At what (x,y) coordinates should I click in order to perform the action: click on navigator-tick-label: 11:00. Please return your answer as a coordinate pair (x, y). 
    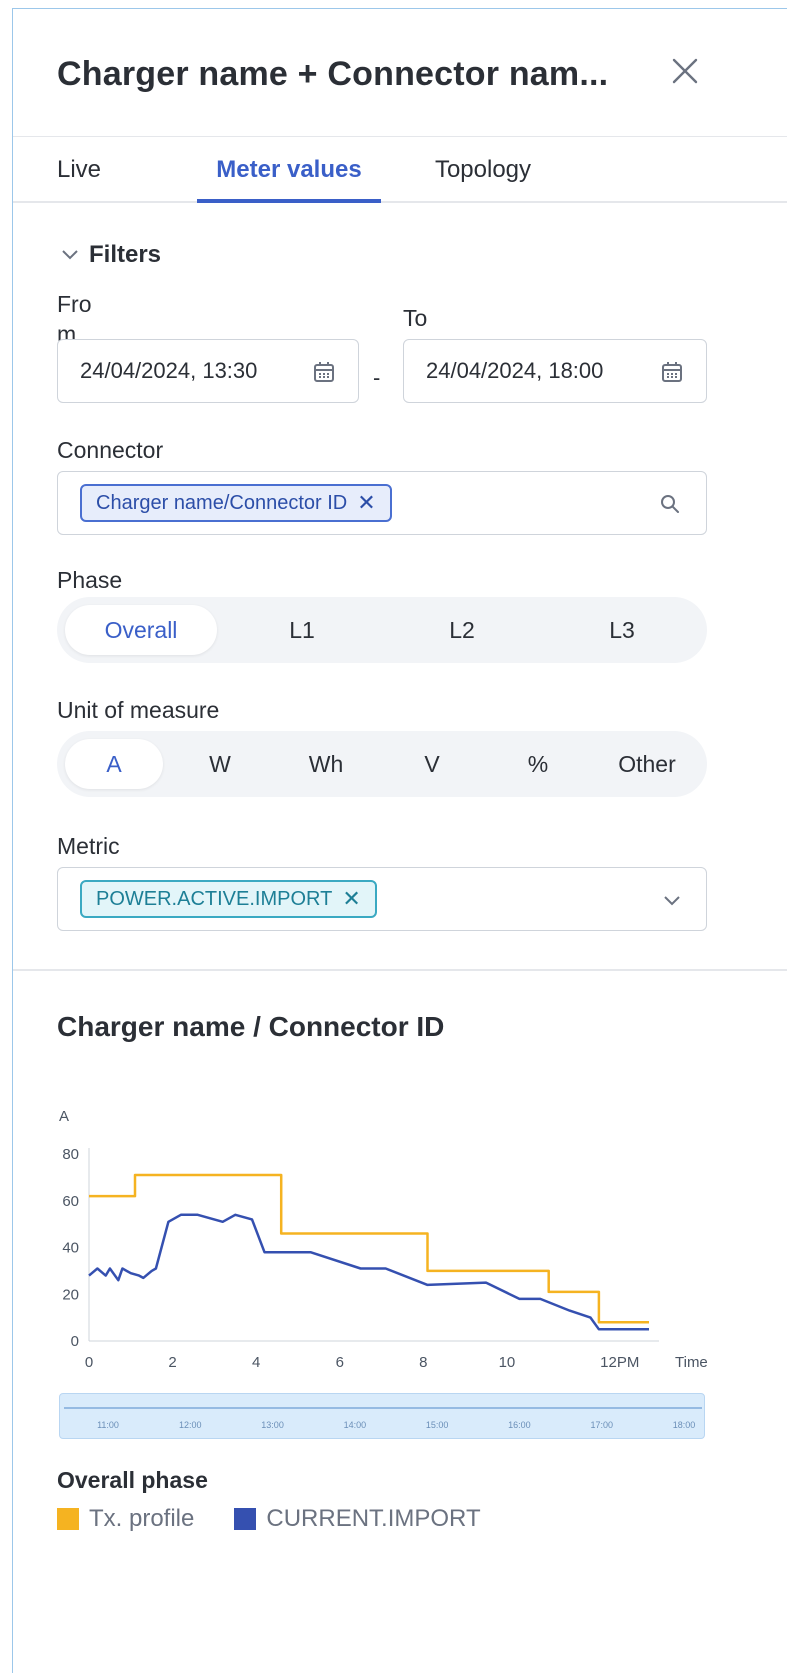
    Looking at the image, I should click on (108, 1425).